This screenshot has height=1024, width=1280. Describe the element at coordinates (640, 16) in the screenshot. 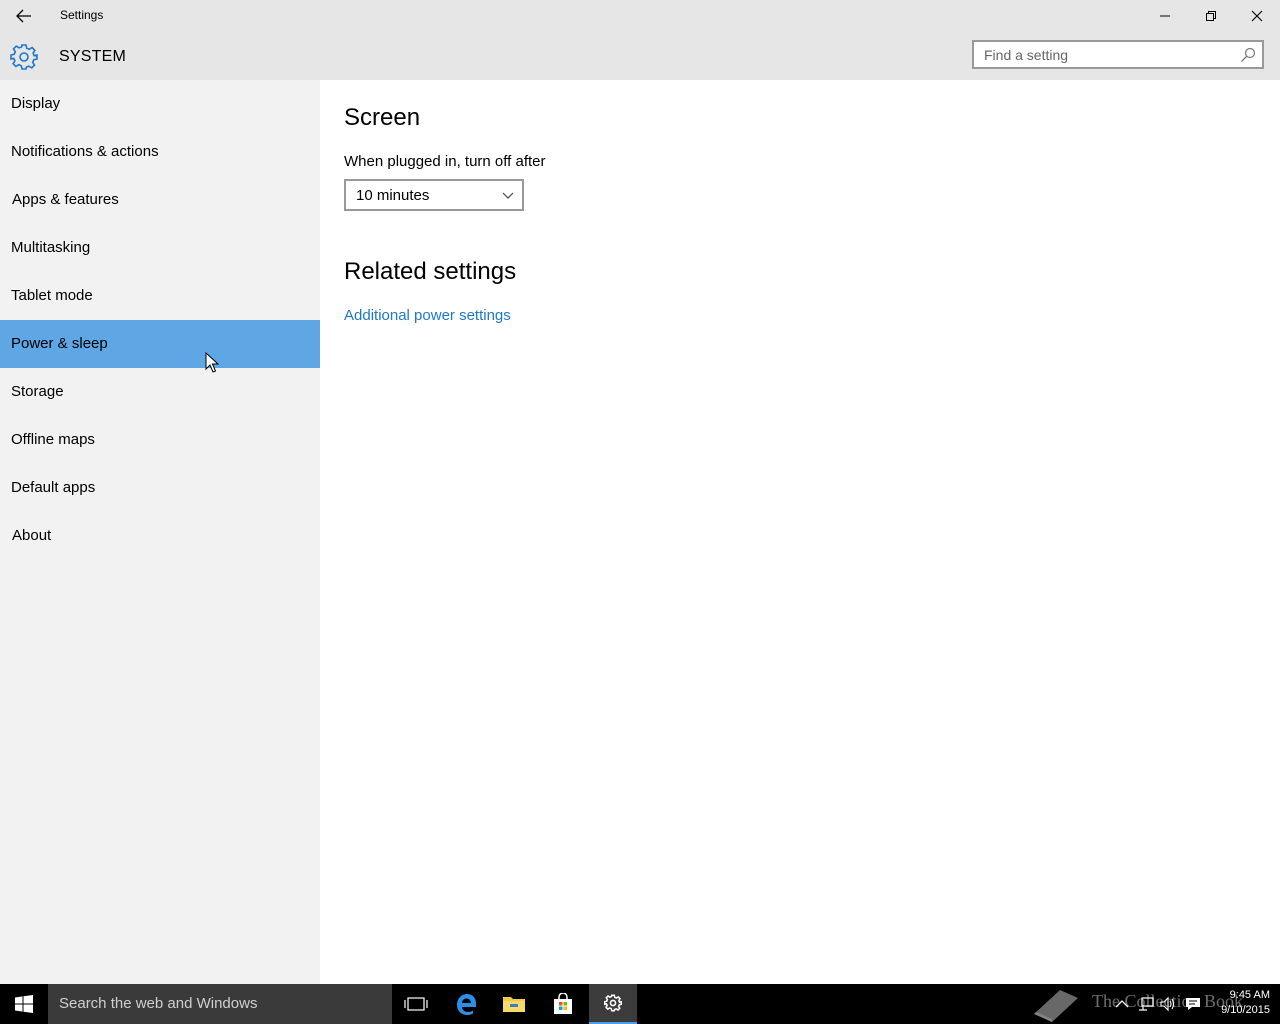

I see `title-bar: Settings` at that location.